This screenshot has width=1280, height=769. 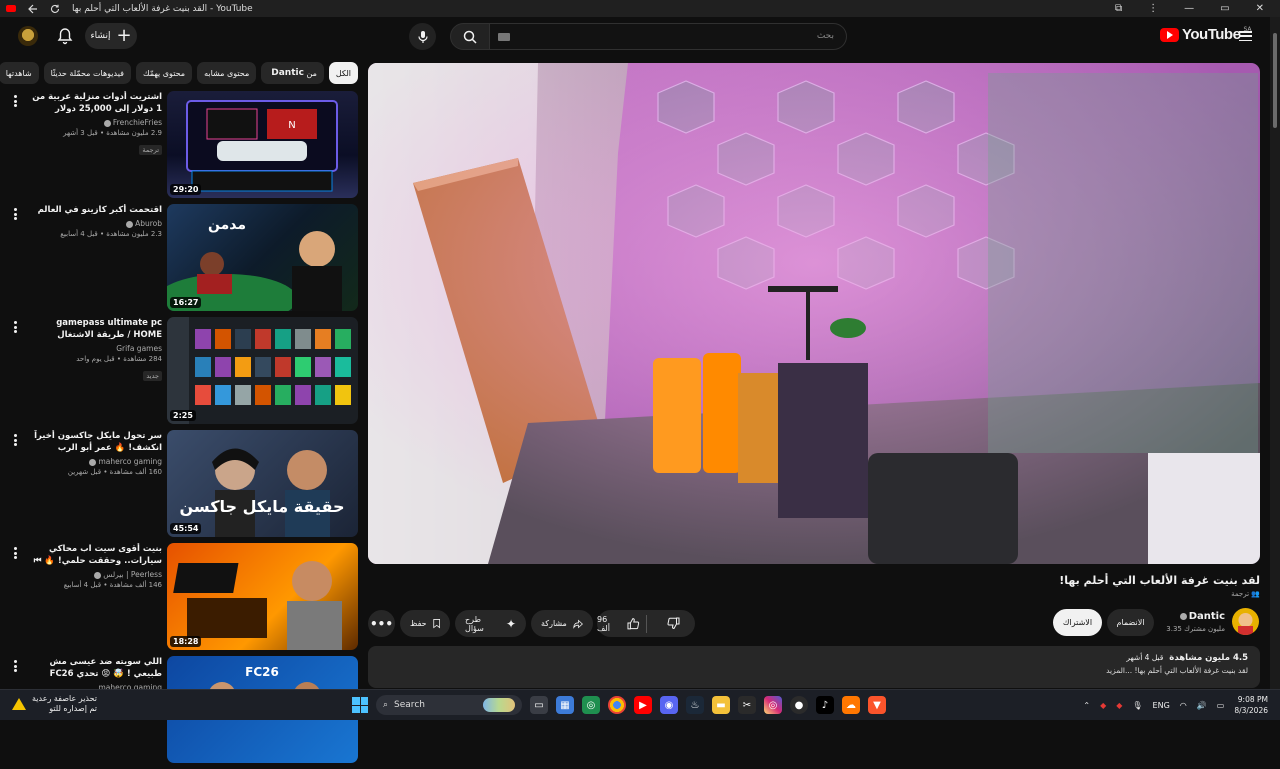 I want to click on plus-icon: +, so click(x=124, y=35).